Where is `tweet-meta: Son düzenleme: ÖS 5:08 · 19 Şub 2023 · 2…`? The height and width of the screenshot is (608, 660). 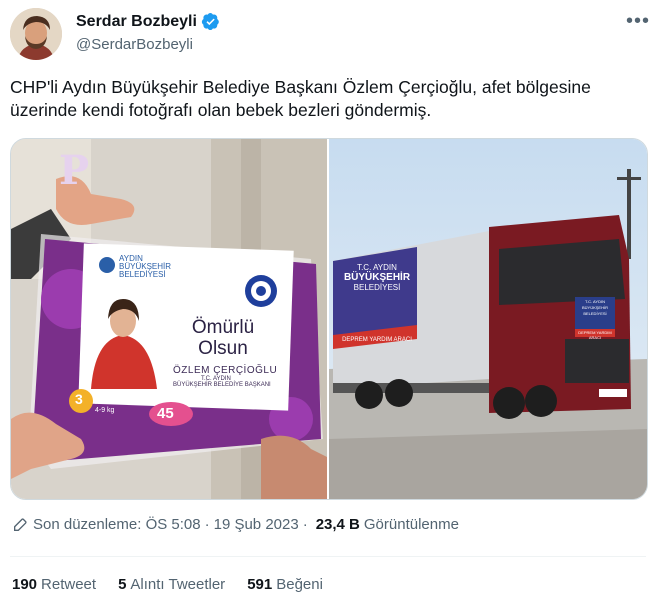
tweet-meta: Son düzenleme: ÖS 5:08 · 19 Şub 2023 · 2… is located at coordinates (235, 524).